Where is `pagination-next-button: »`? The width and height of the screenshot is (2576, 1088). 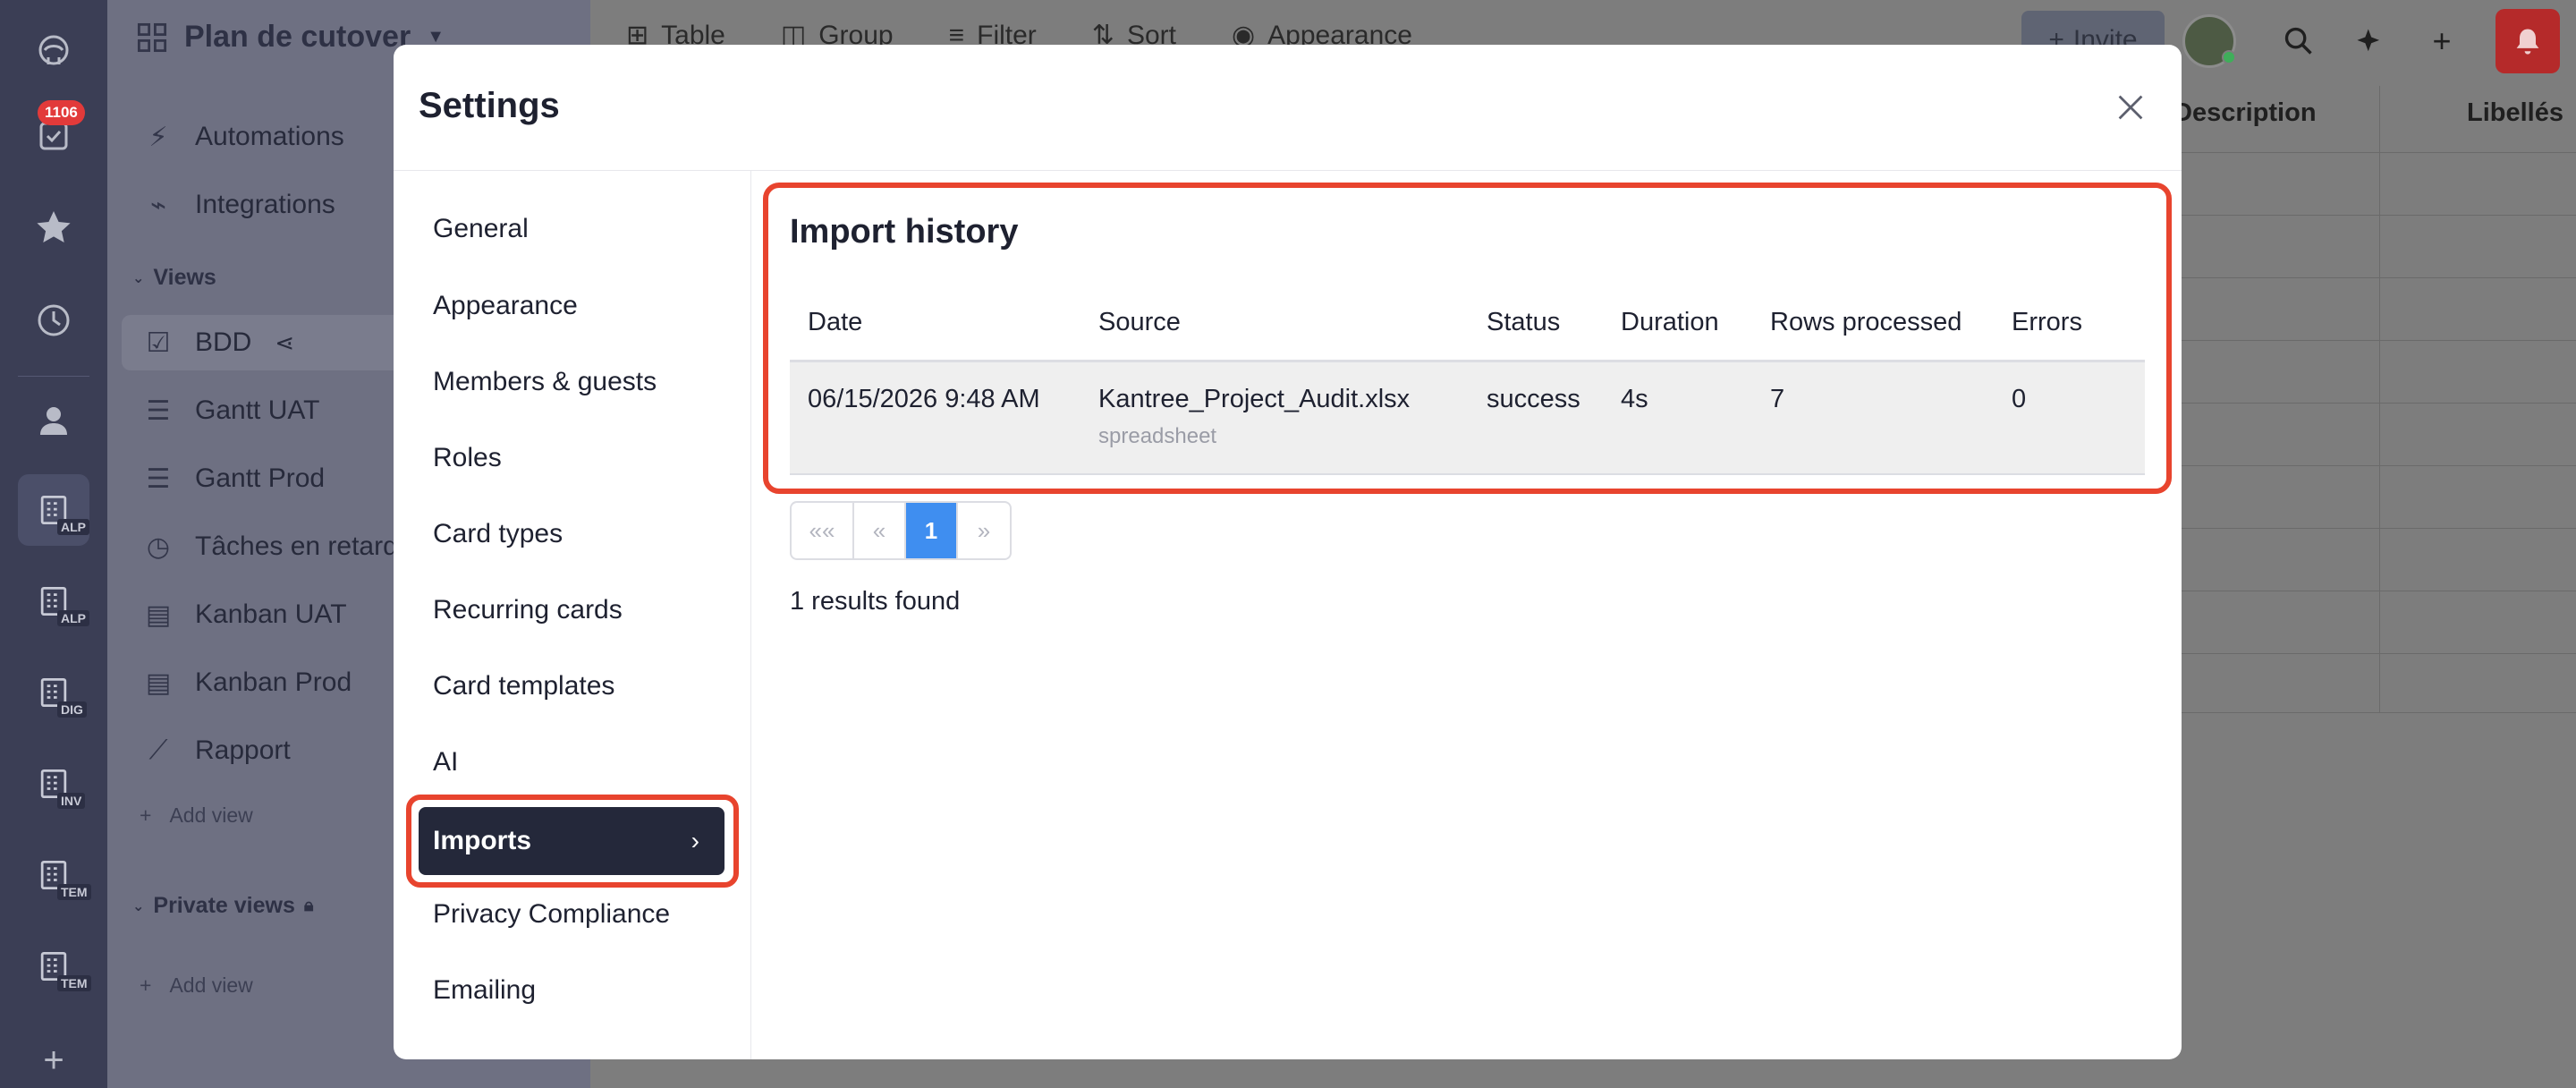
pagination-next-button: » is located at coordinates (984, 530).